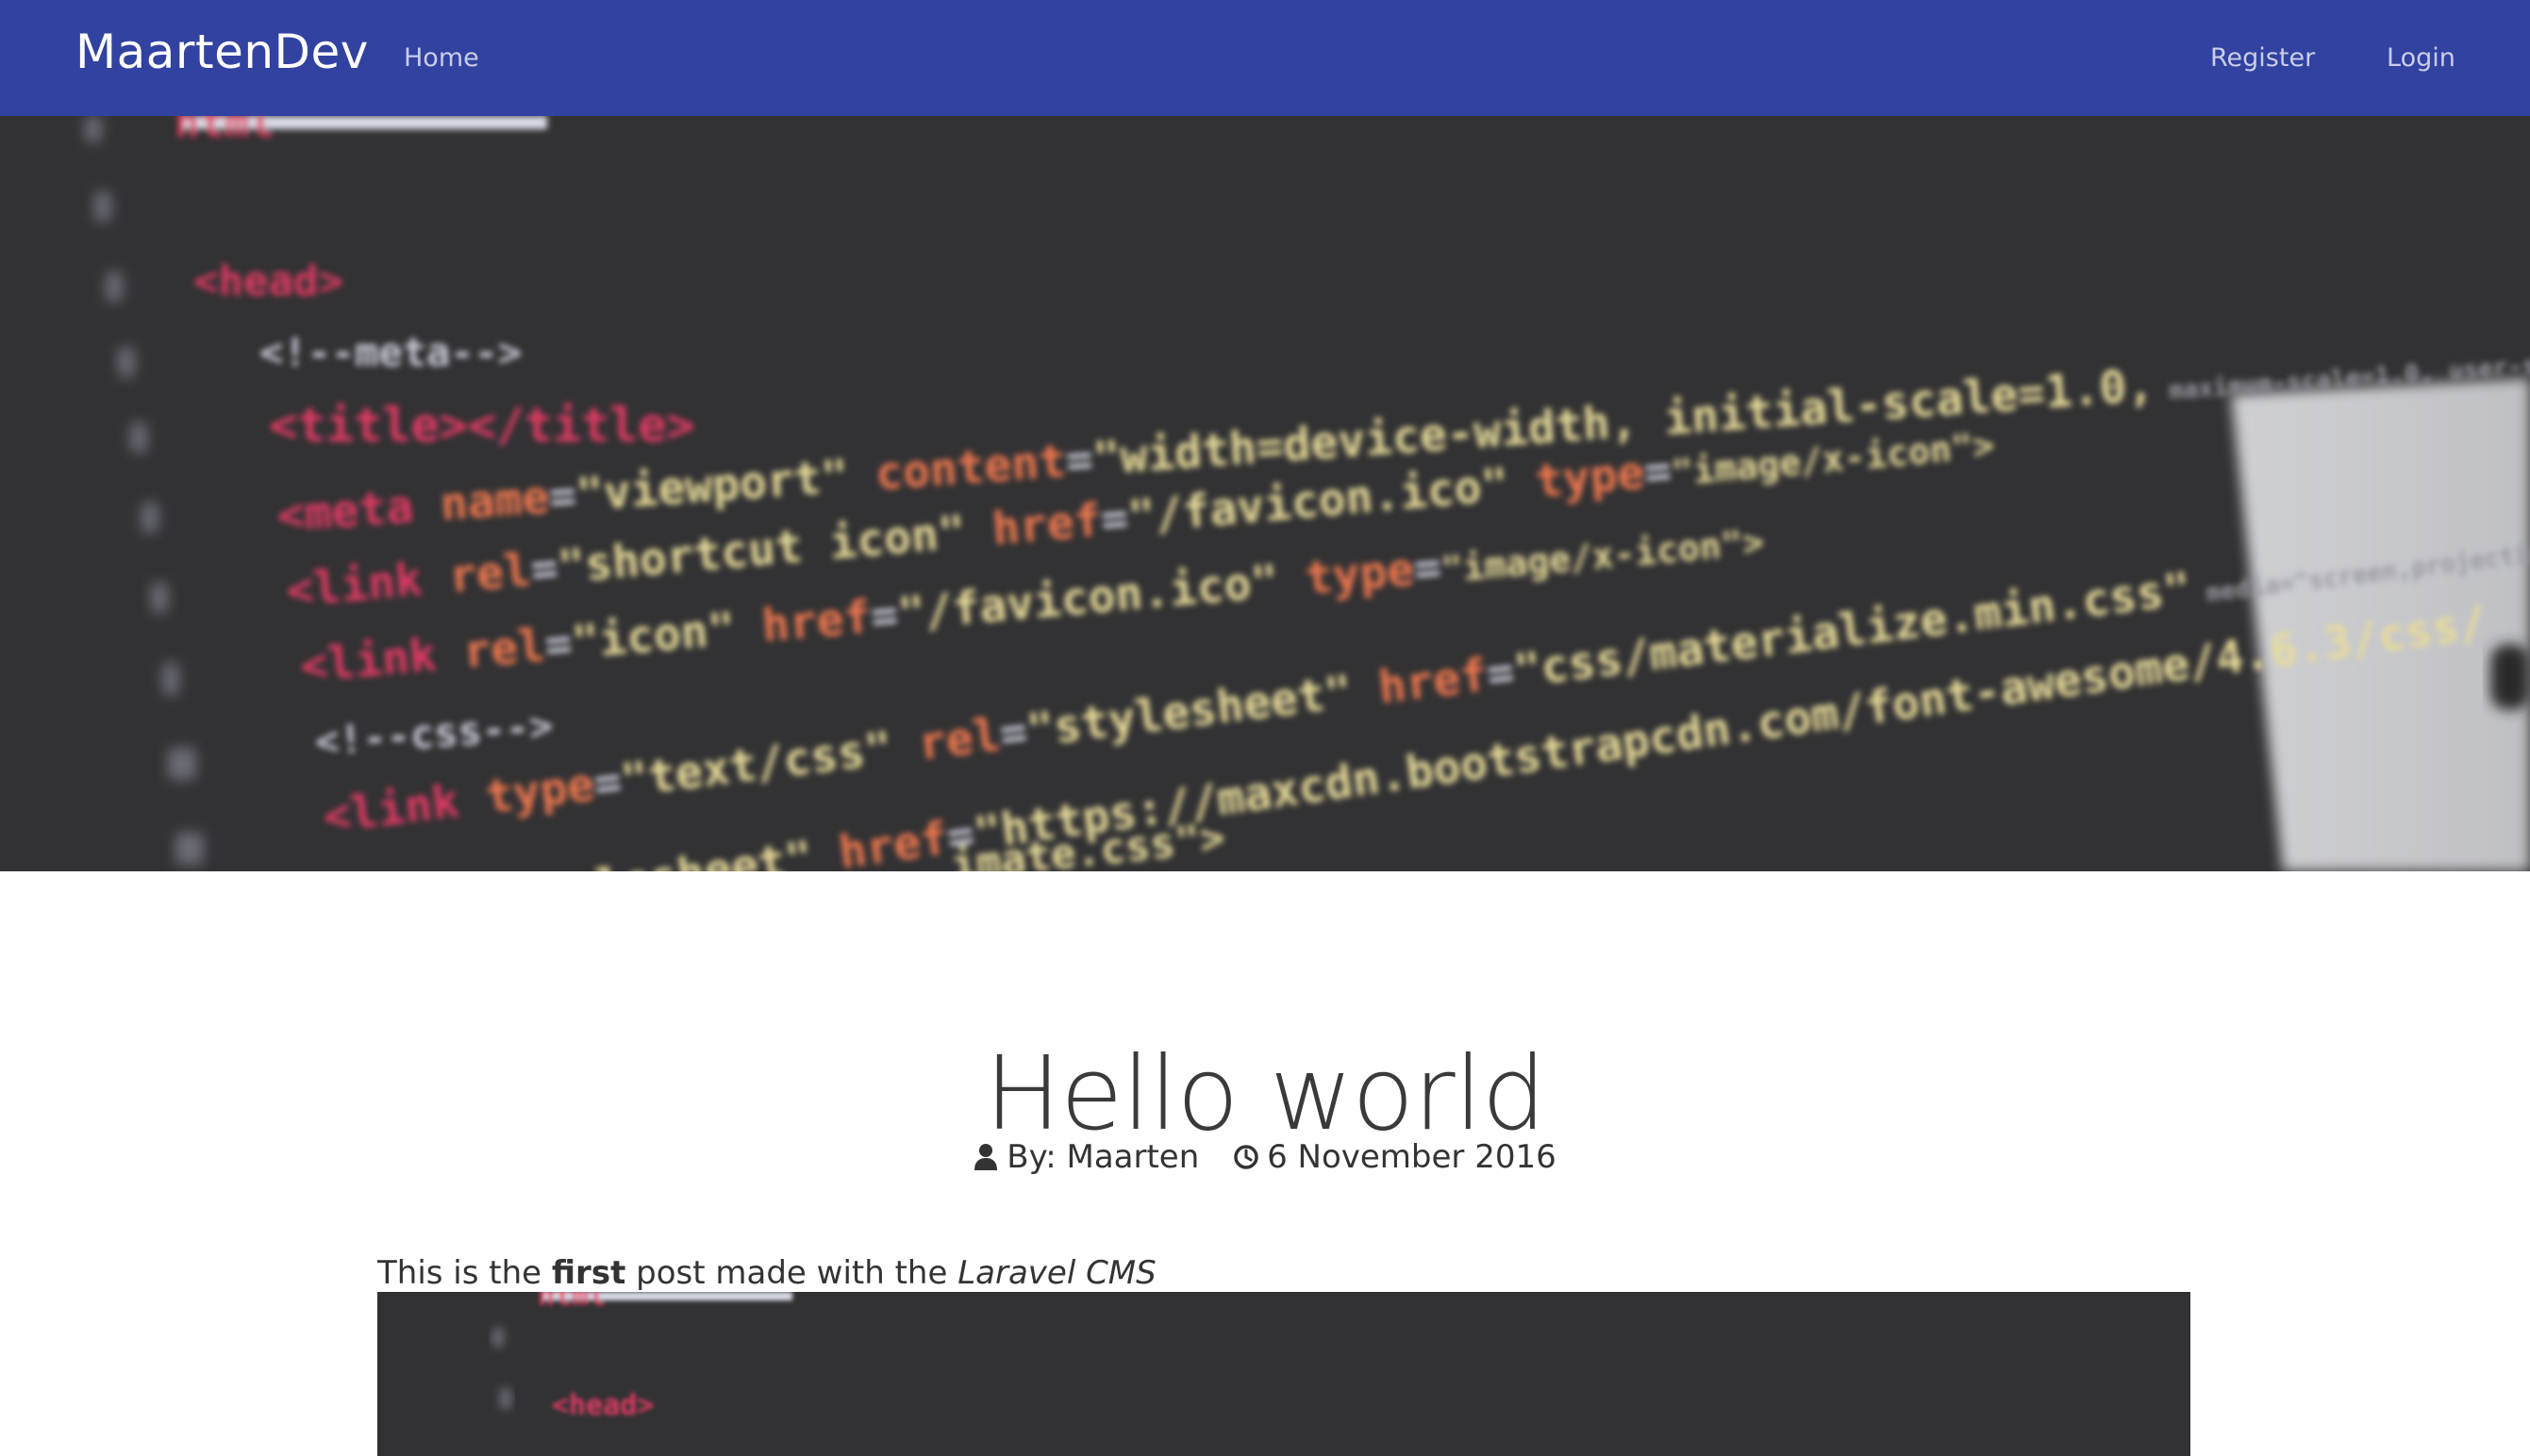 The height and width of the screenshot is (1456, 2530). What do you see at coordinates (2421, 58) in the screenshot?
I see `nav-link-login: Login` at bounding box center [2421, 58].